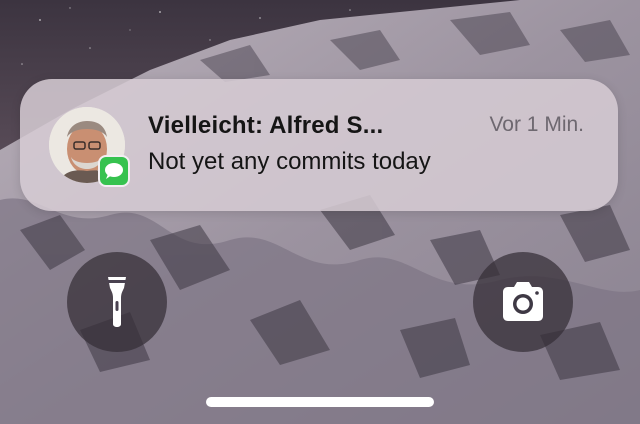 This screenshot has width=640, height=424. I want to click on notification-message: Not yet any commits today, so click(289, 161).